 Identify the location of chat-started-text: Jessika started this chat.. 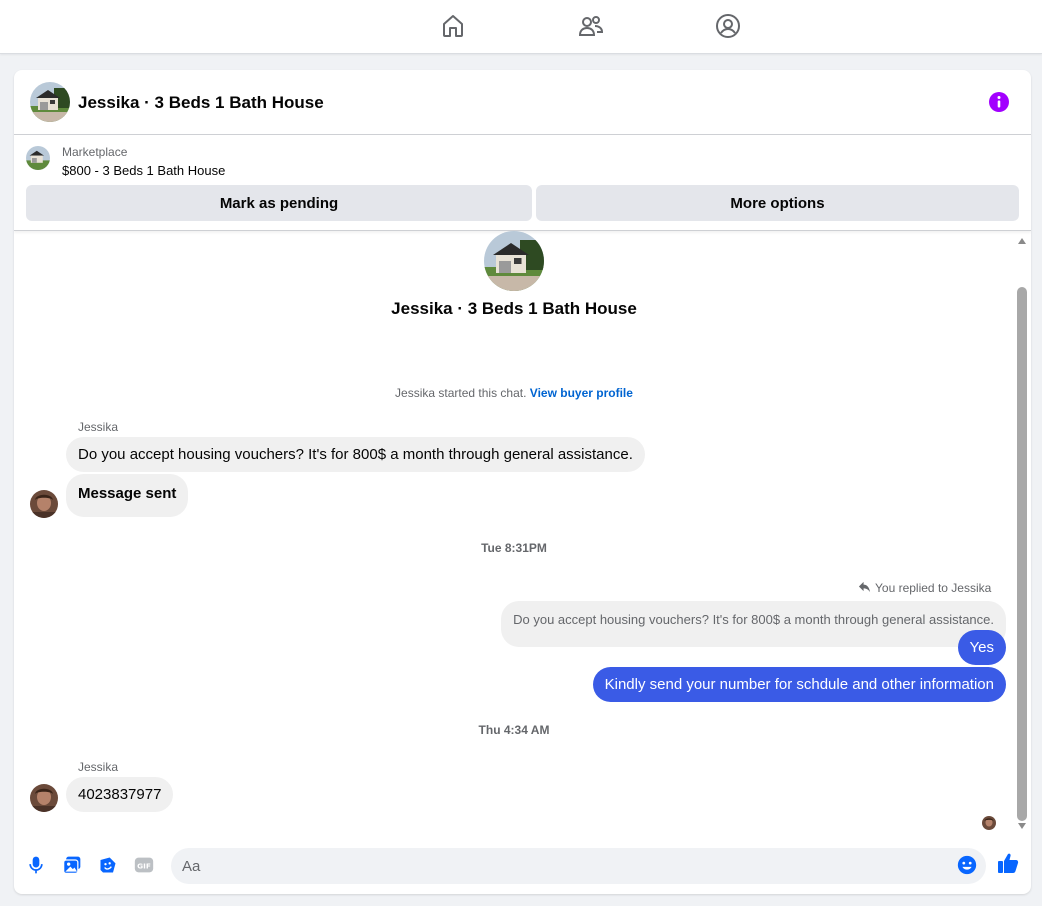
(461, 393).